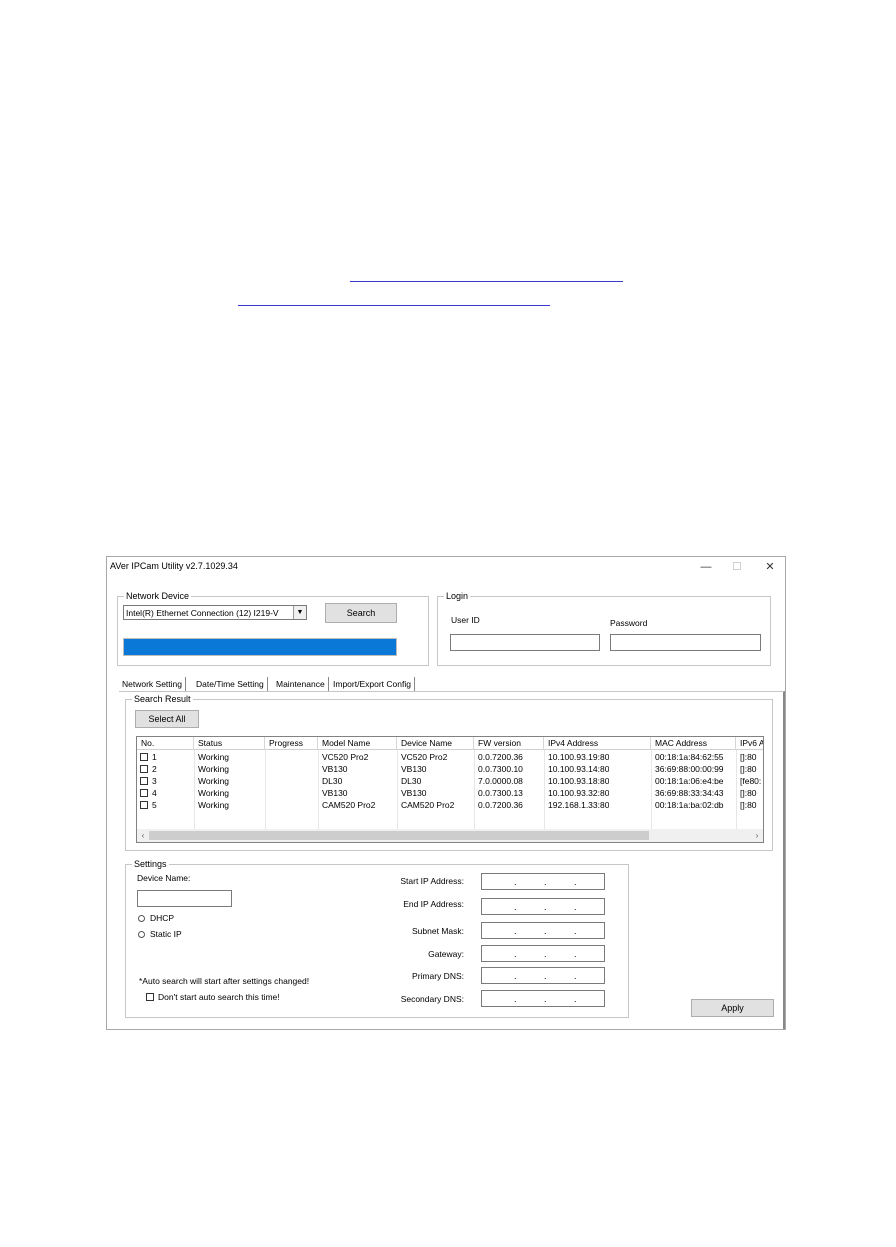 This screenshot has width=896, height=1247. What do you see at coordinates (543, 881) in the screenshot?
I see `start-ip-field: . . .` at bounding box center [543, 881].